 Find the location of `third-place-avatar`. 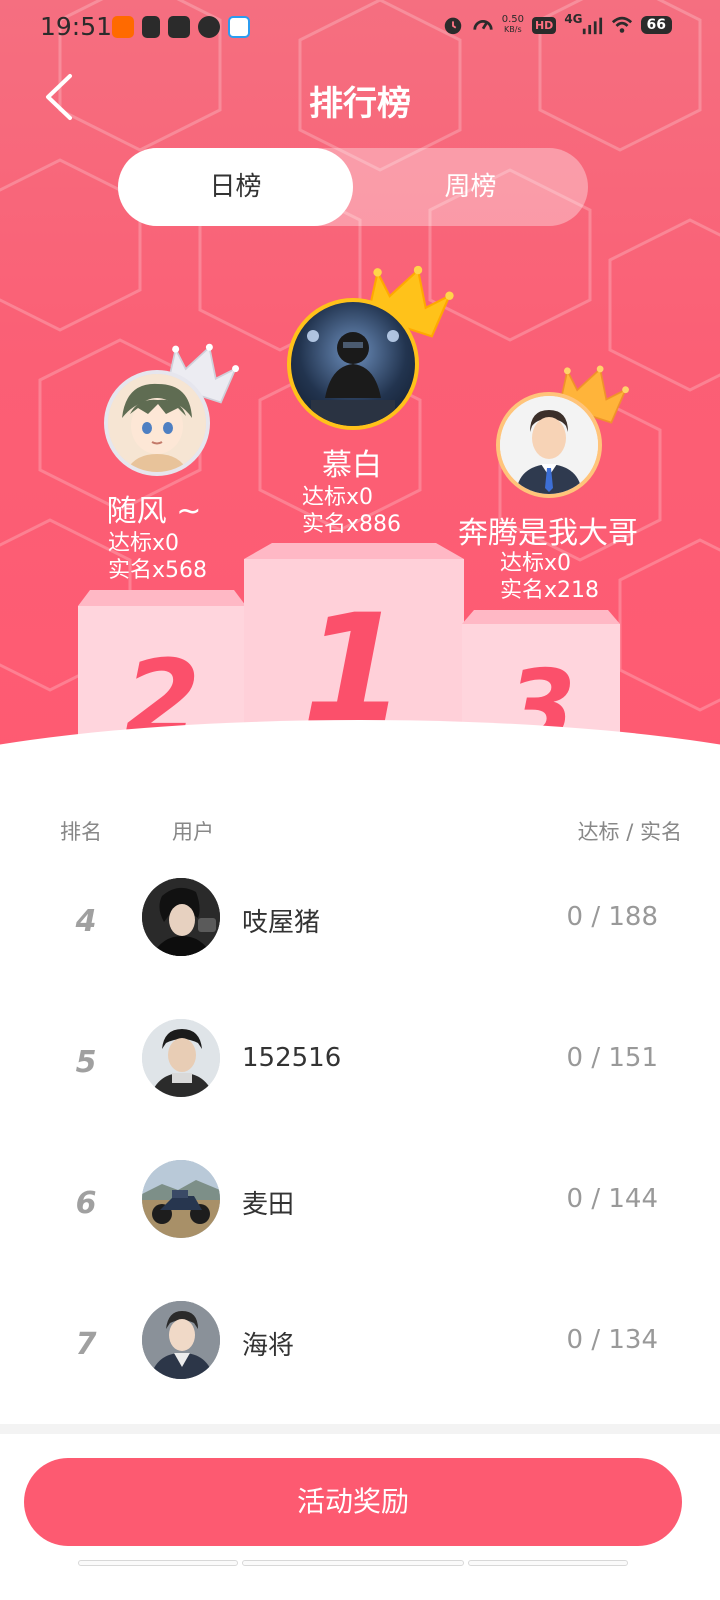

third-place-avatar is located at coordinates (549, 445).